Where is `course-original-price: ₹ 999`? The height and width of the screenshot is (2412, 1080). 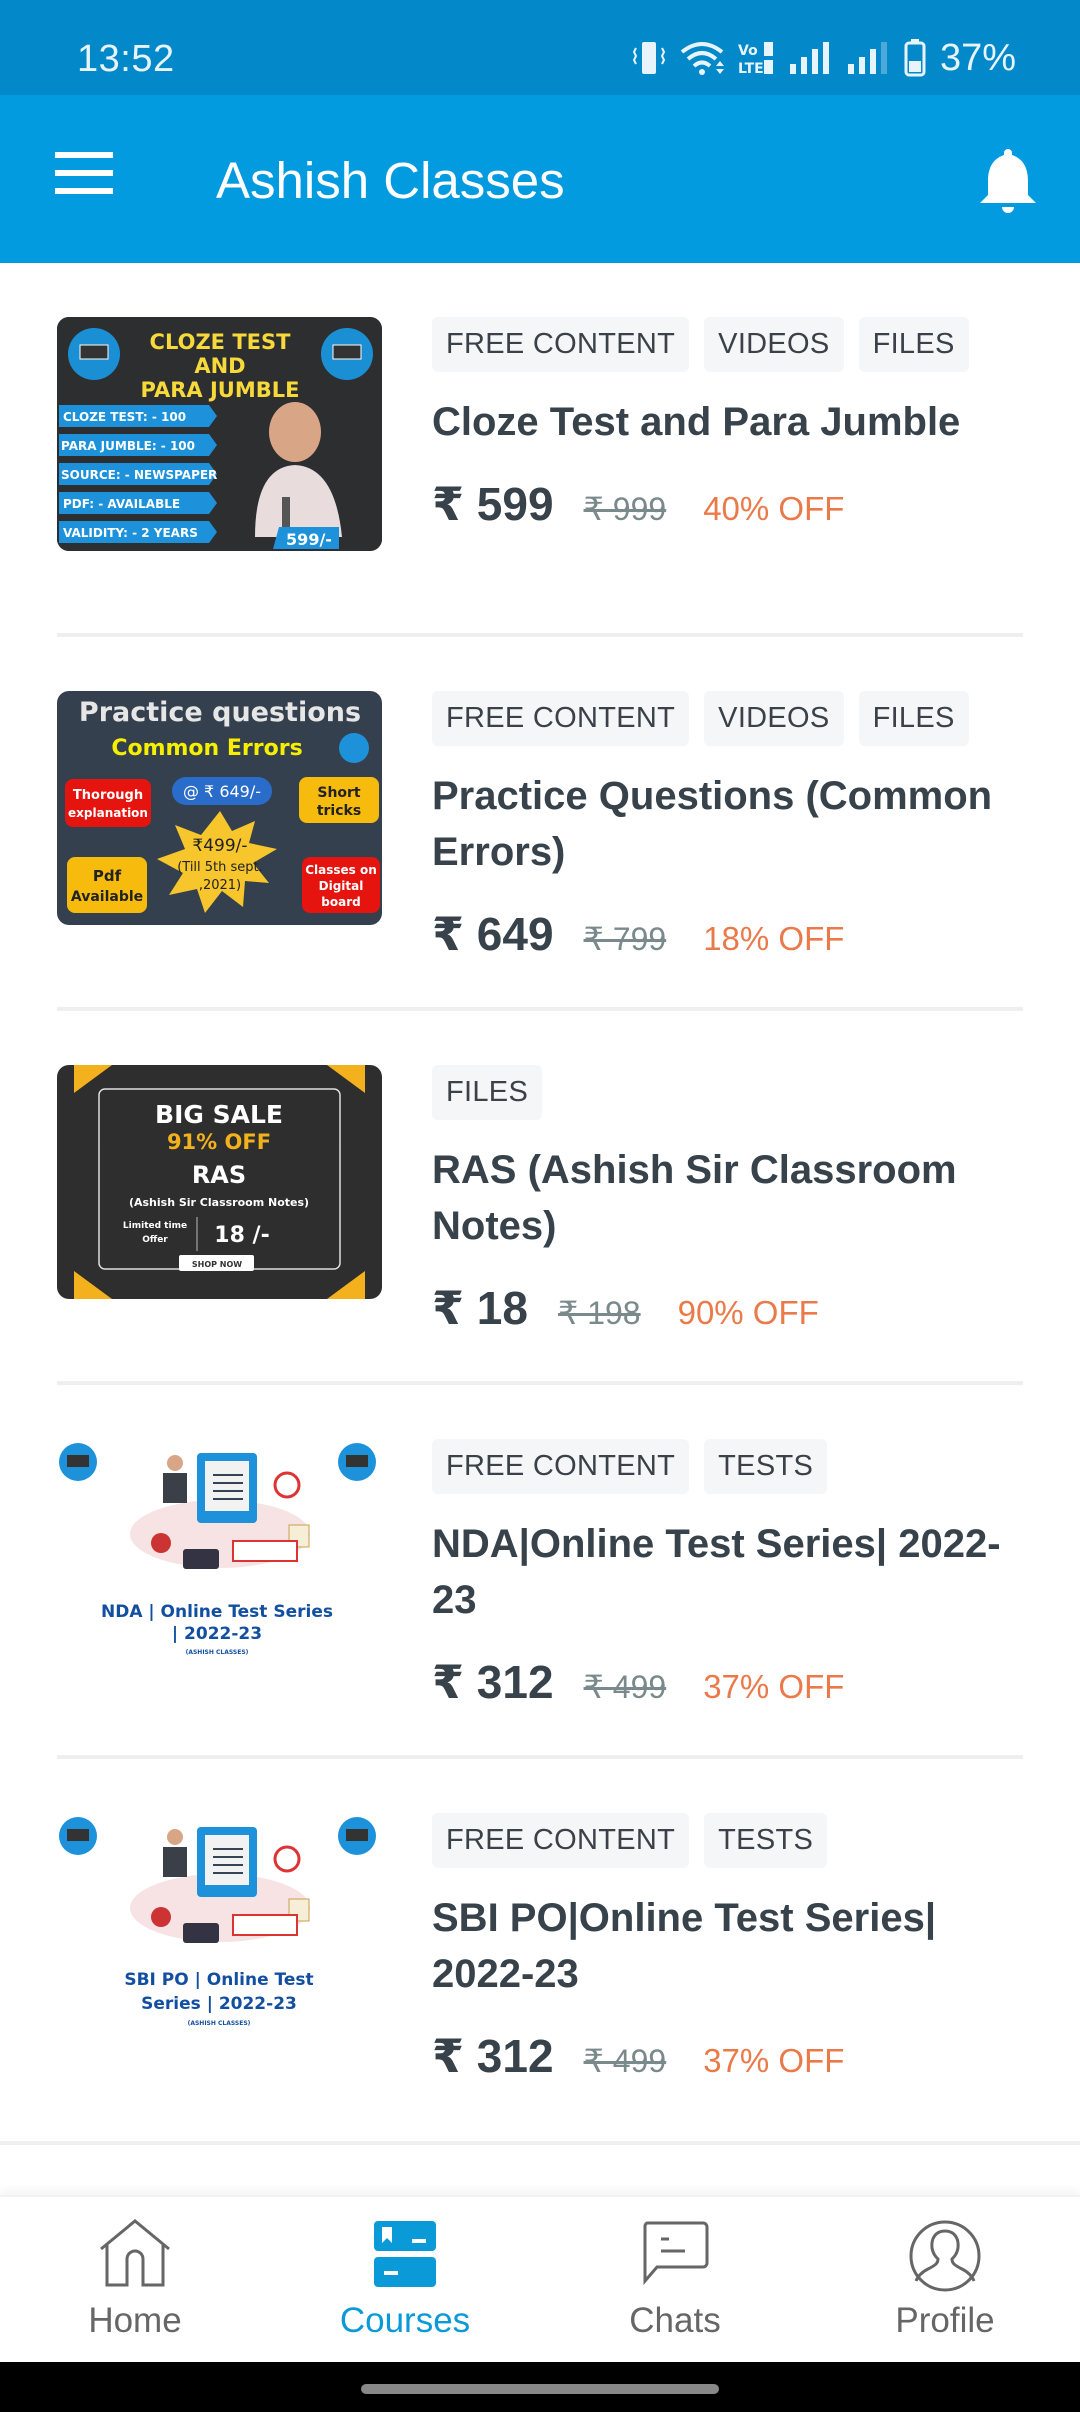 course-original-price: ₹ 999 is located at coordinates (625, 509).